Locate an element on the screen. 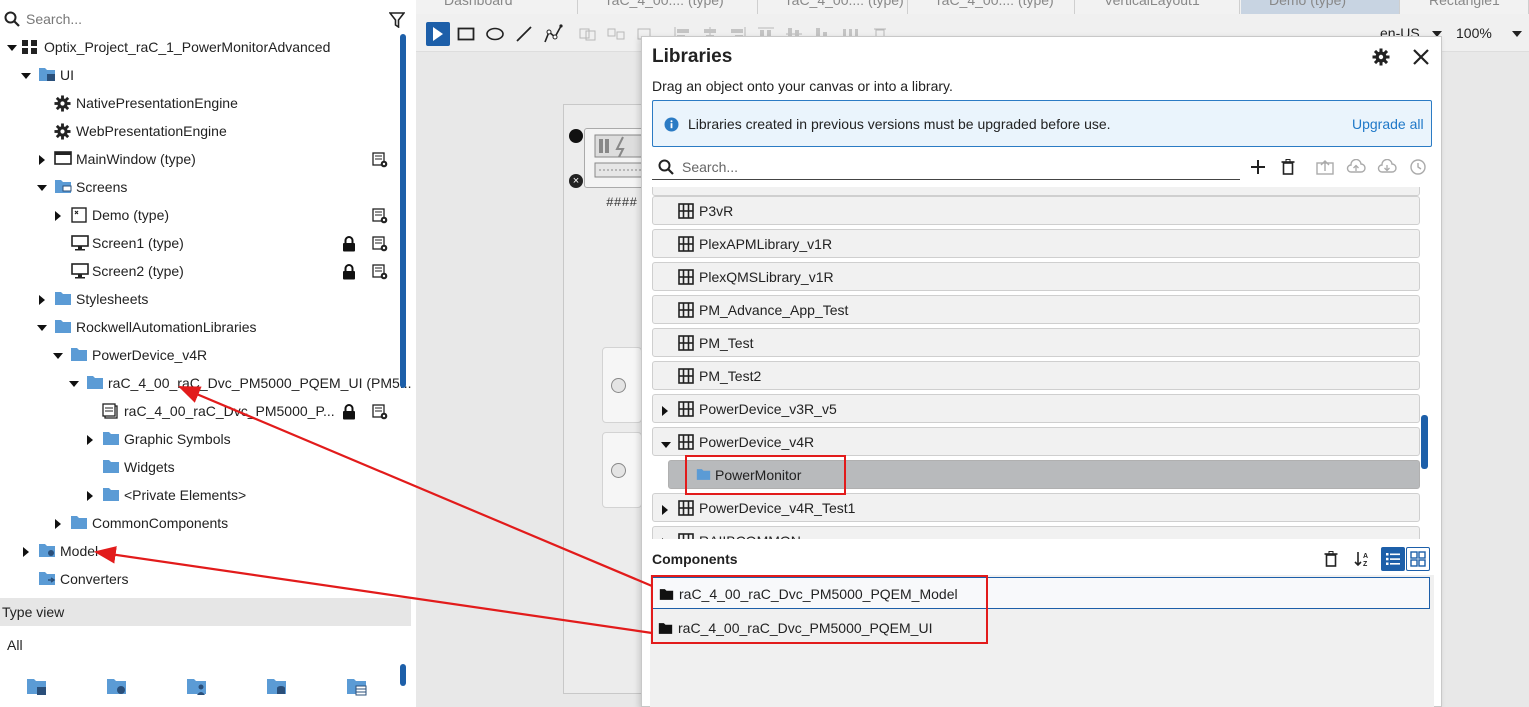 The width and height of the screenshot is (1529, 707). group-tool-icon is located at coordinates (588, 34).